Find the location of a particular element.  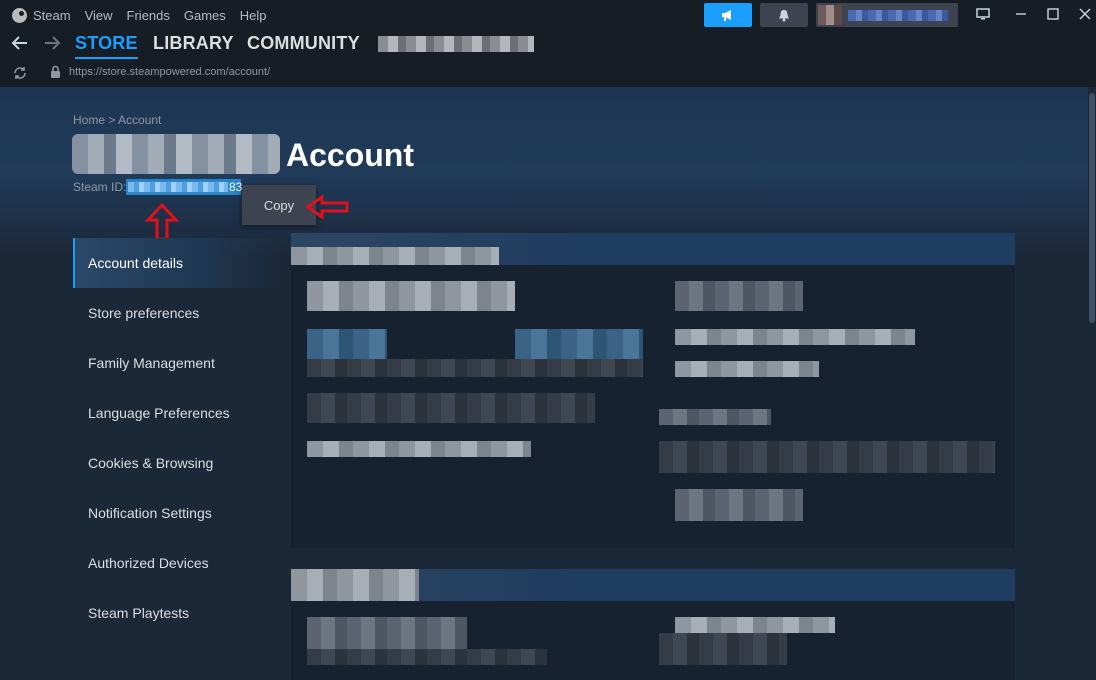

monitor-icon is located at coordinates (983, 14).